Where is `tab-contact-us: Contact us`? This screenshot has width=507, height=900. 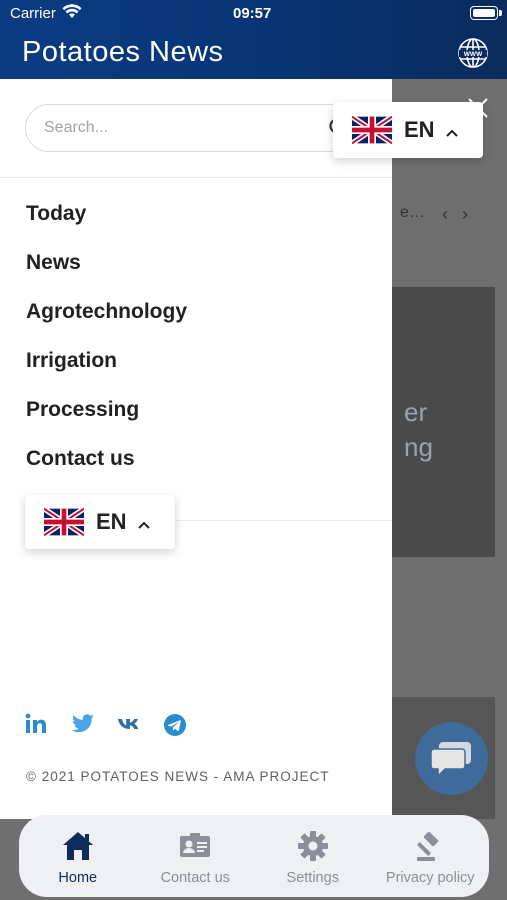 tab-contact-us: Contact us is located at coordinates (196, 856).